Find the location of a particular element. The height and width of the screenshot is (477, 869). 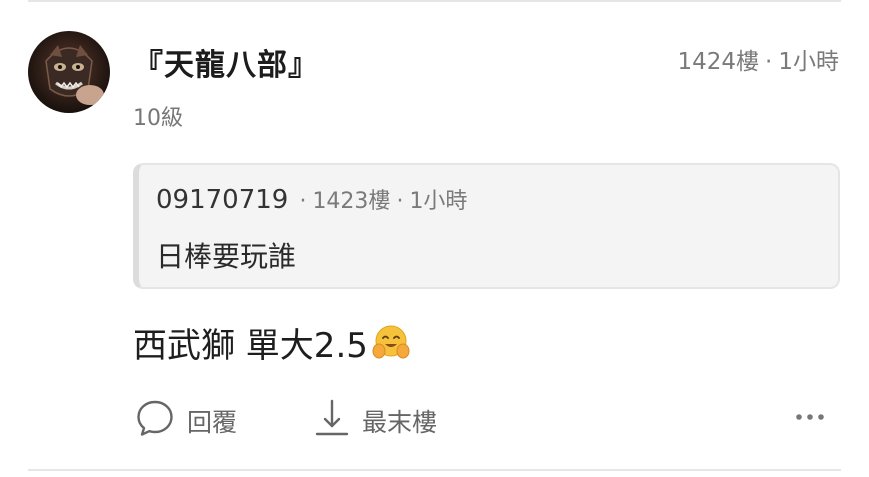

quote-header: 09170719 · 1423樓 · 1小時 is located at coordinates (311, 199).